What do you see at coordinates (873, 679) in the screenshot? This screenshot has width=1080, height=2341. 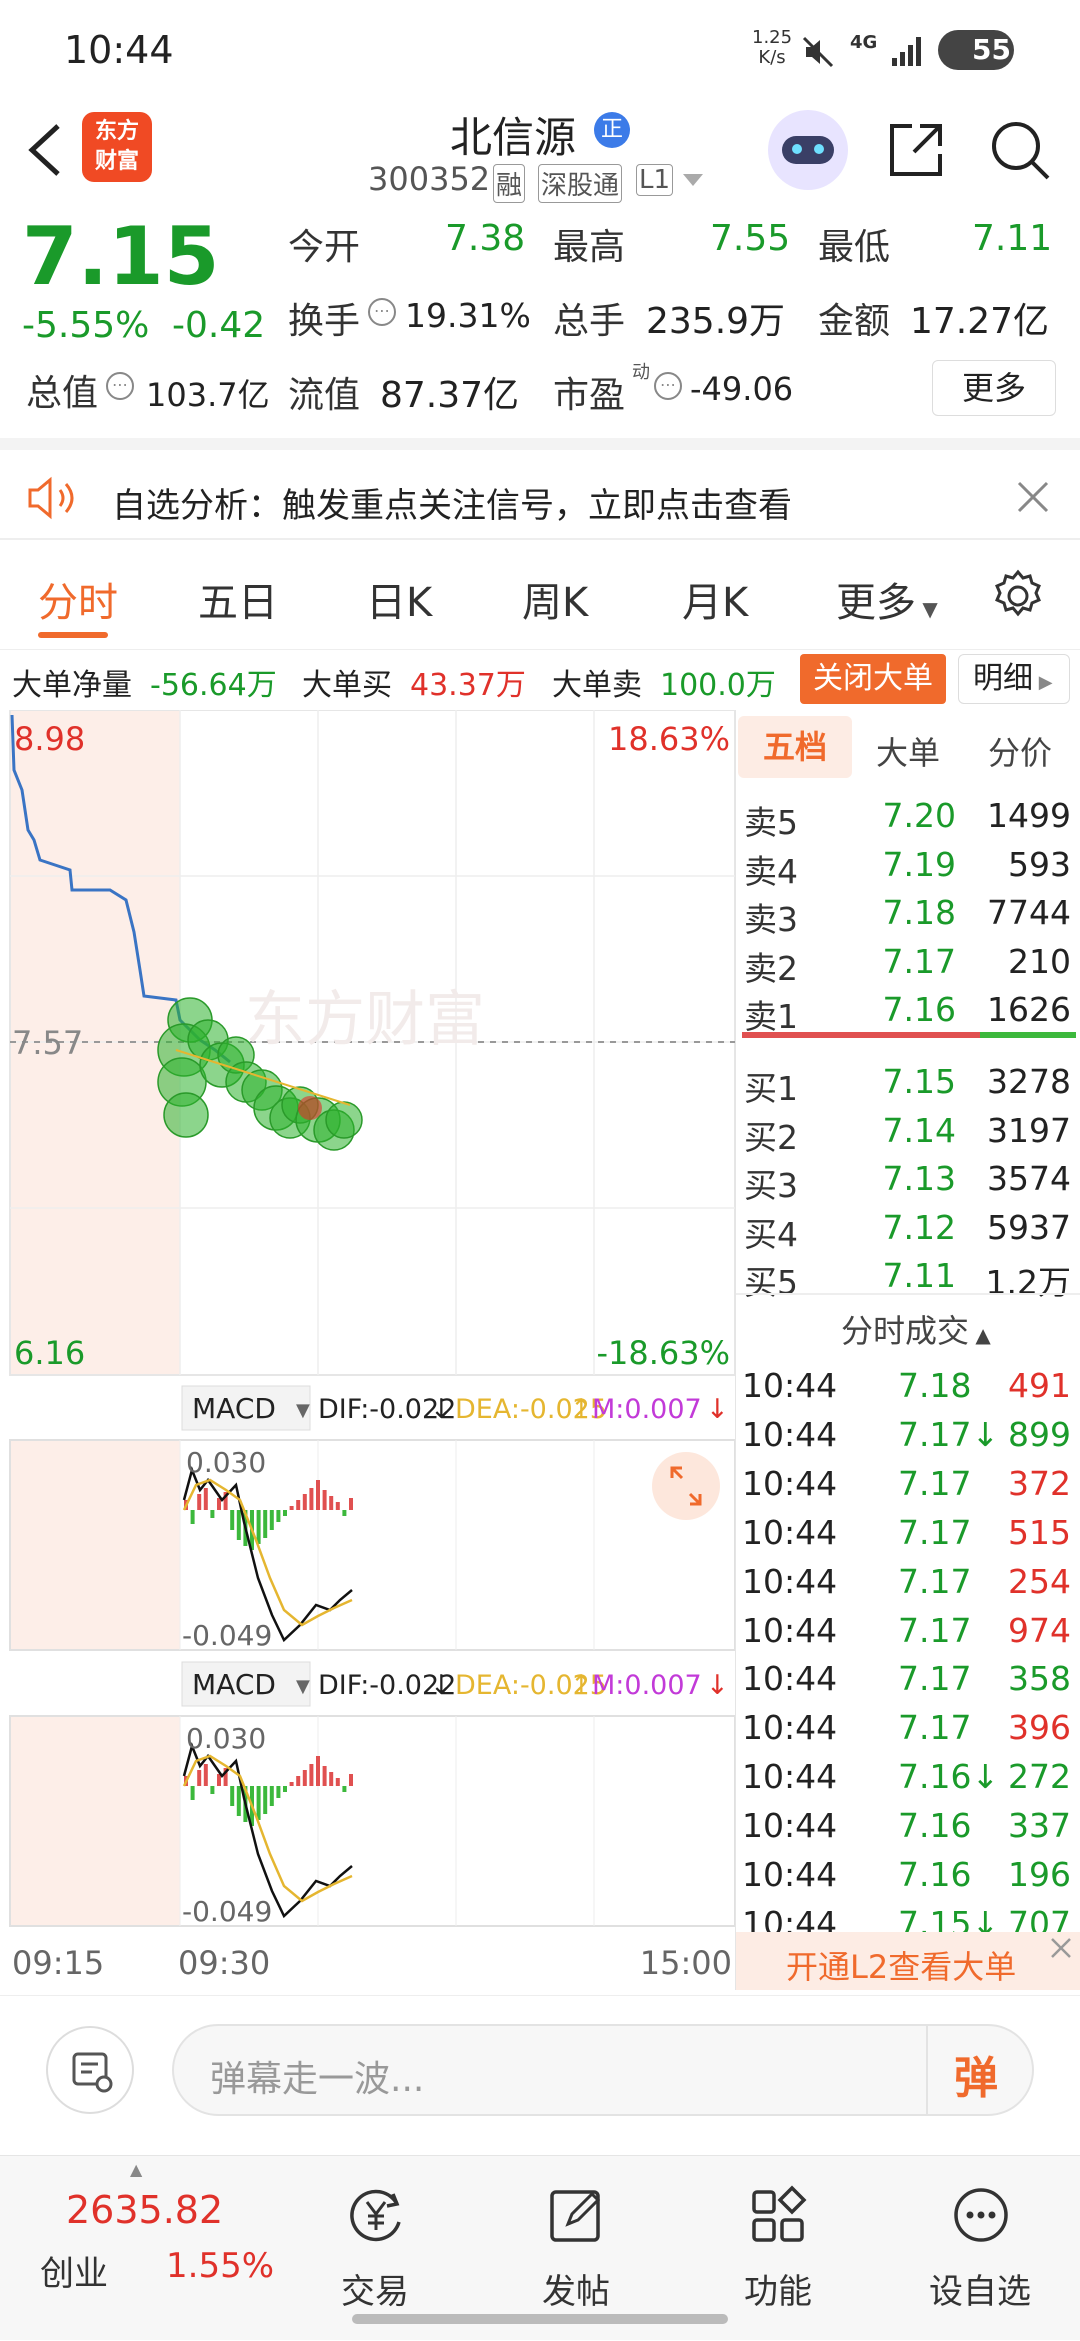 I see `close-big-order-button: 关闭大单` at bounding box center [873, 679].